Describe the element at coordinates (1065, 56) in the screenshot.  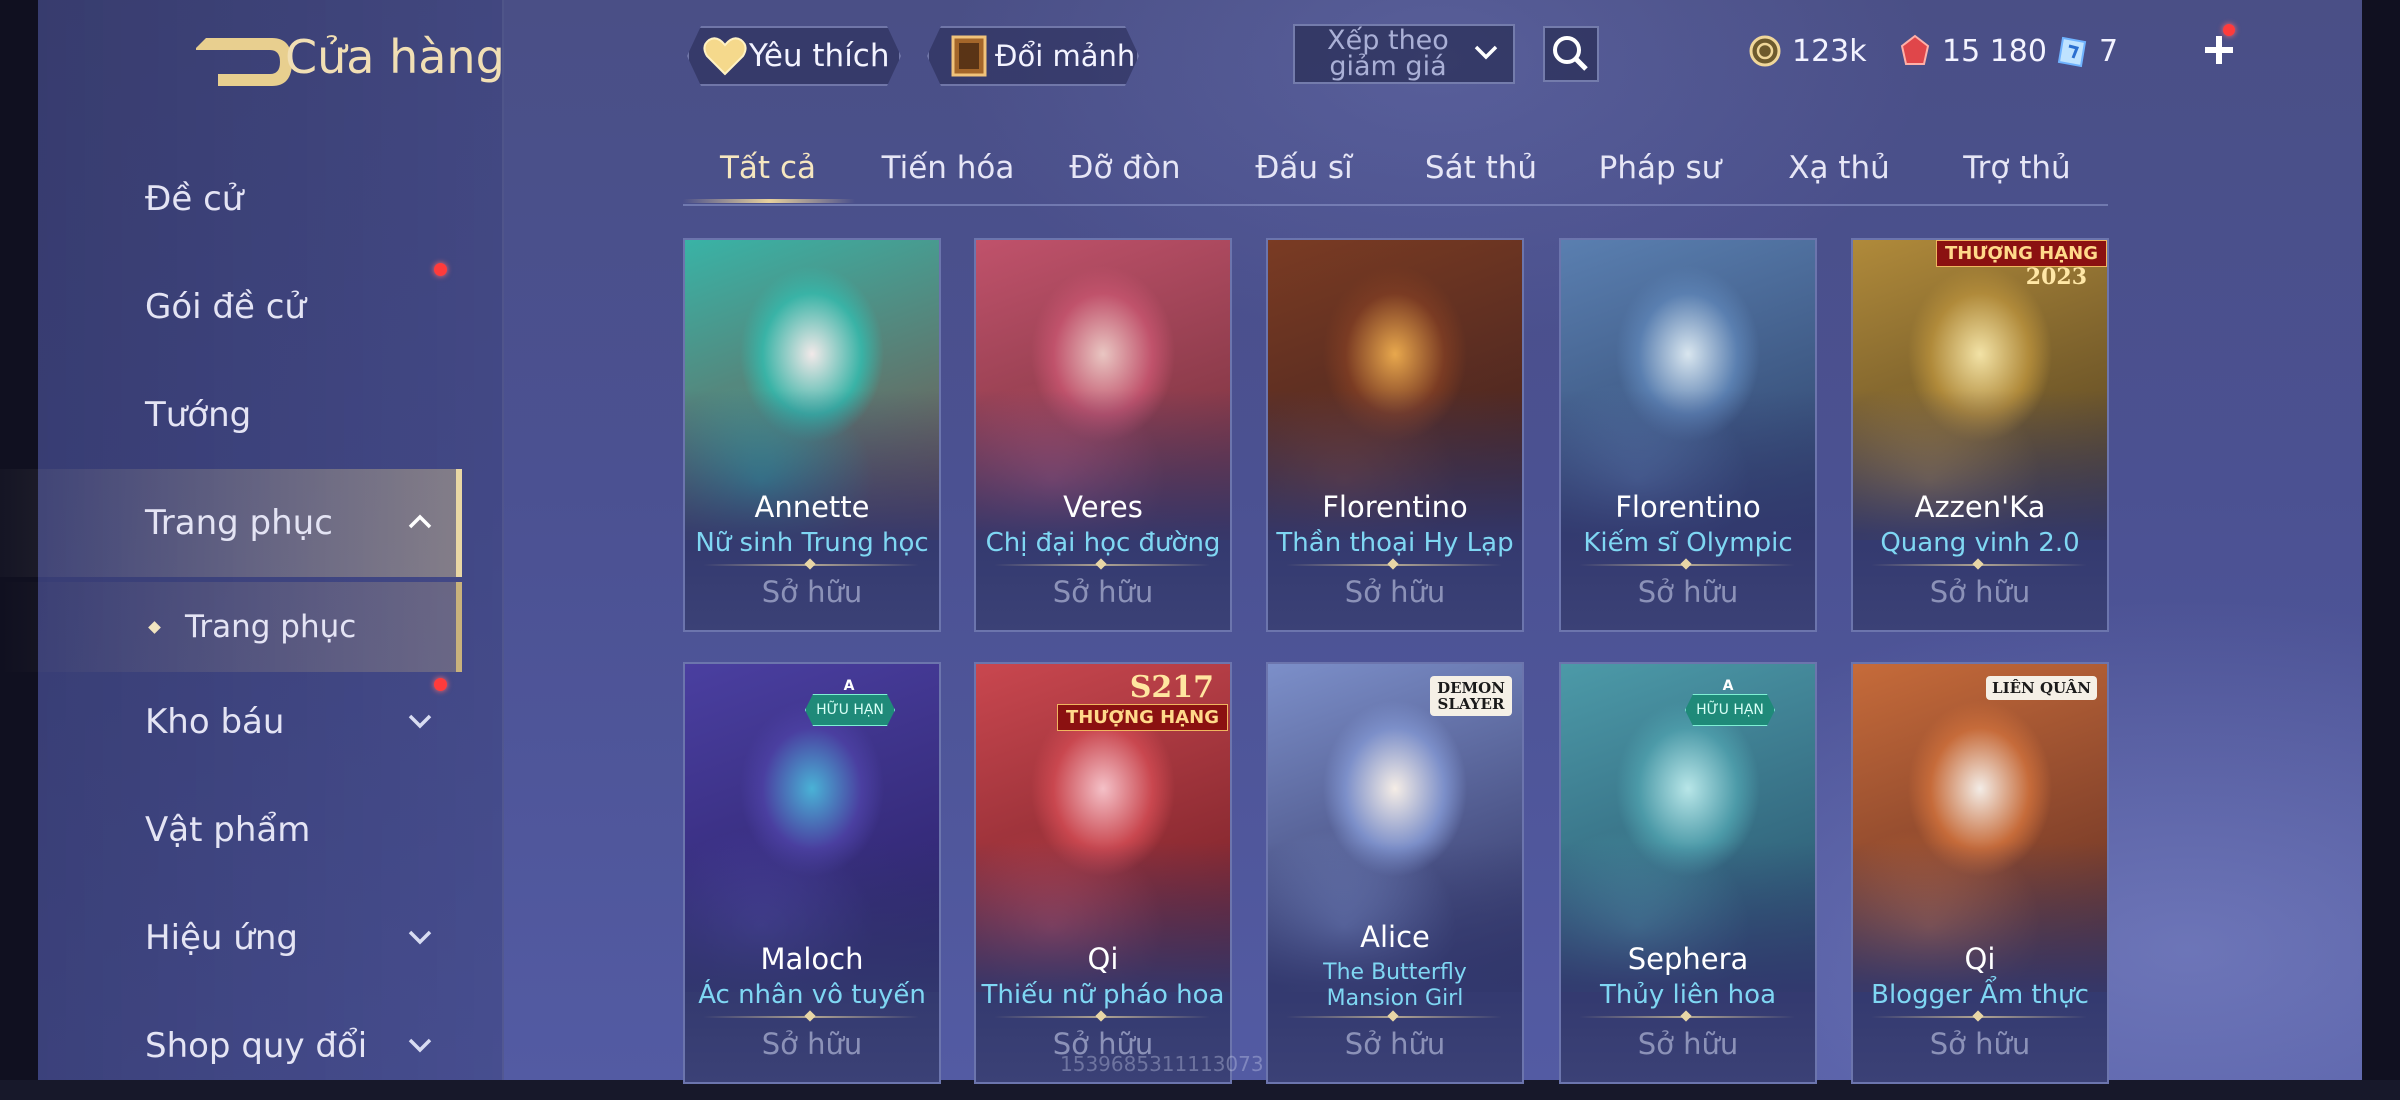
I see `exchange-label: Đổi mảnh` at that location.